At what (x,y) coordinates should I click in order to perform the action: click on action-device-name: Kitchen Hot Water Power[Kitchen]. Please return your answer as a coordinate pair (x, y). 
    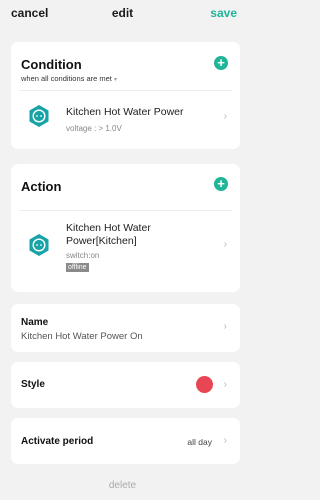
    Looking at the image, I should click on (108, 235).